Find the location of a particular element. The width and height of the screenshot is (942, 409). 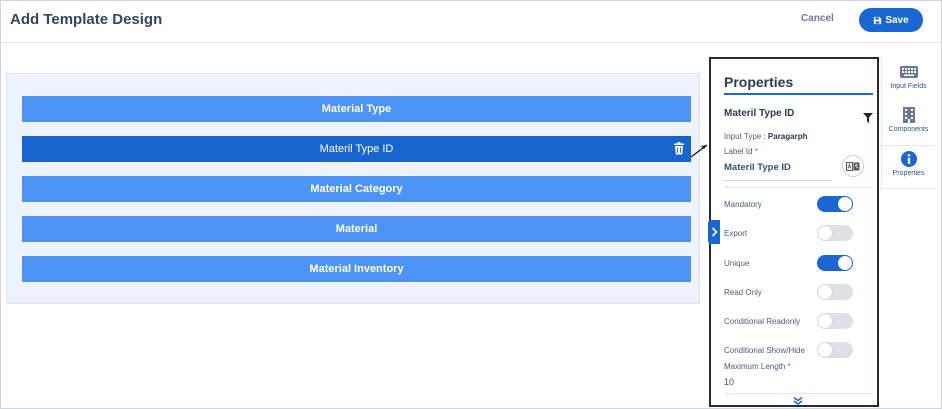

save-icon is located at coordinates (878, 20).